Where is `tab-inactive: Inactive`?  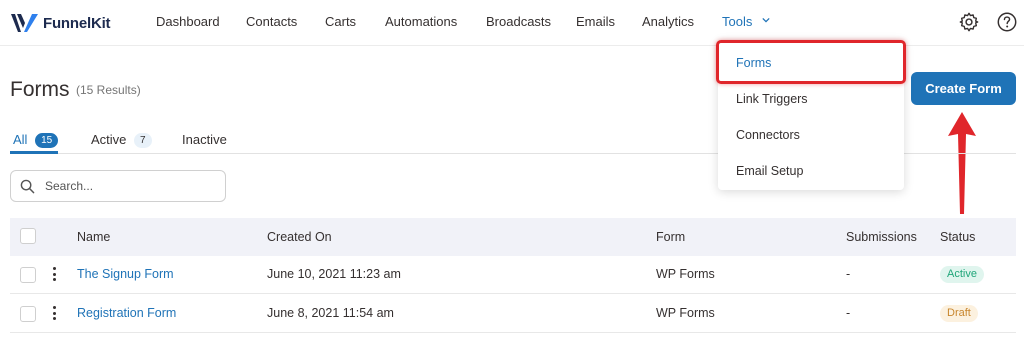 tab-inactive: Inactive is located at coordinates (204, 139).